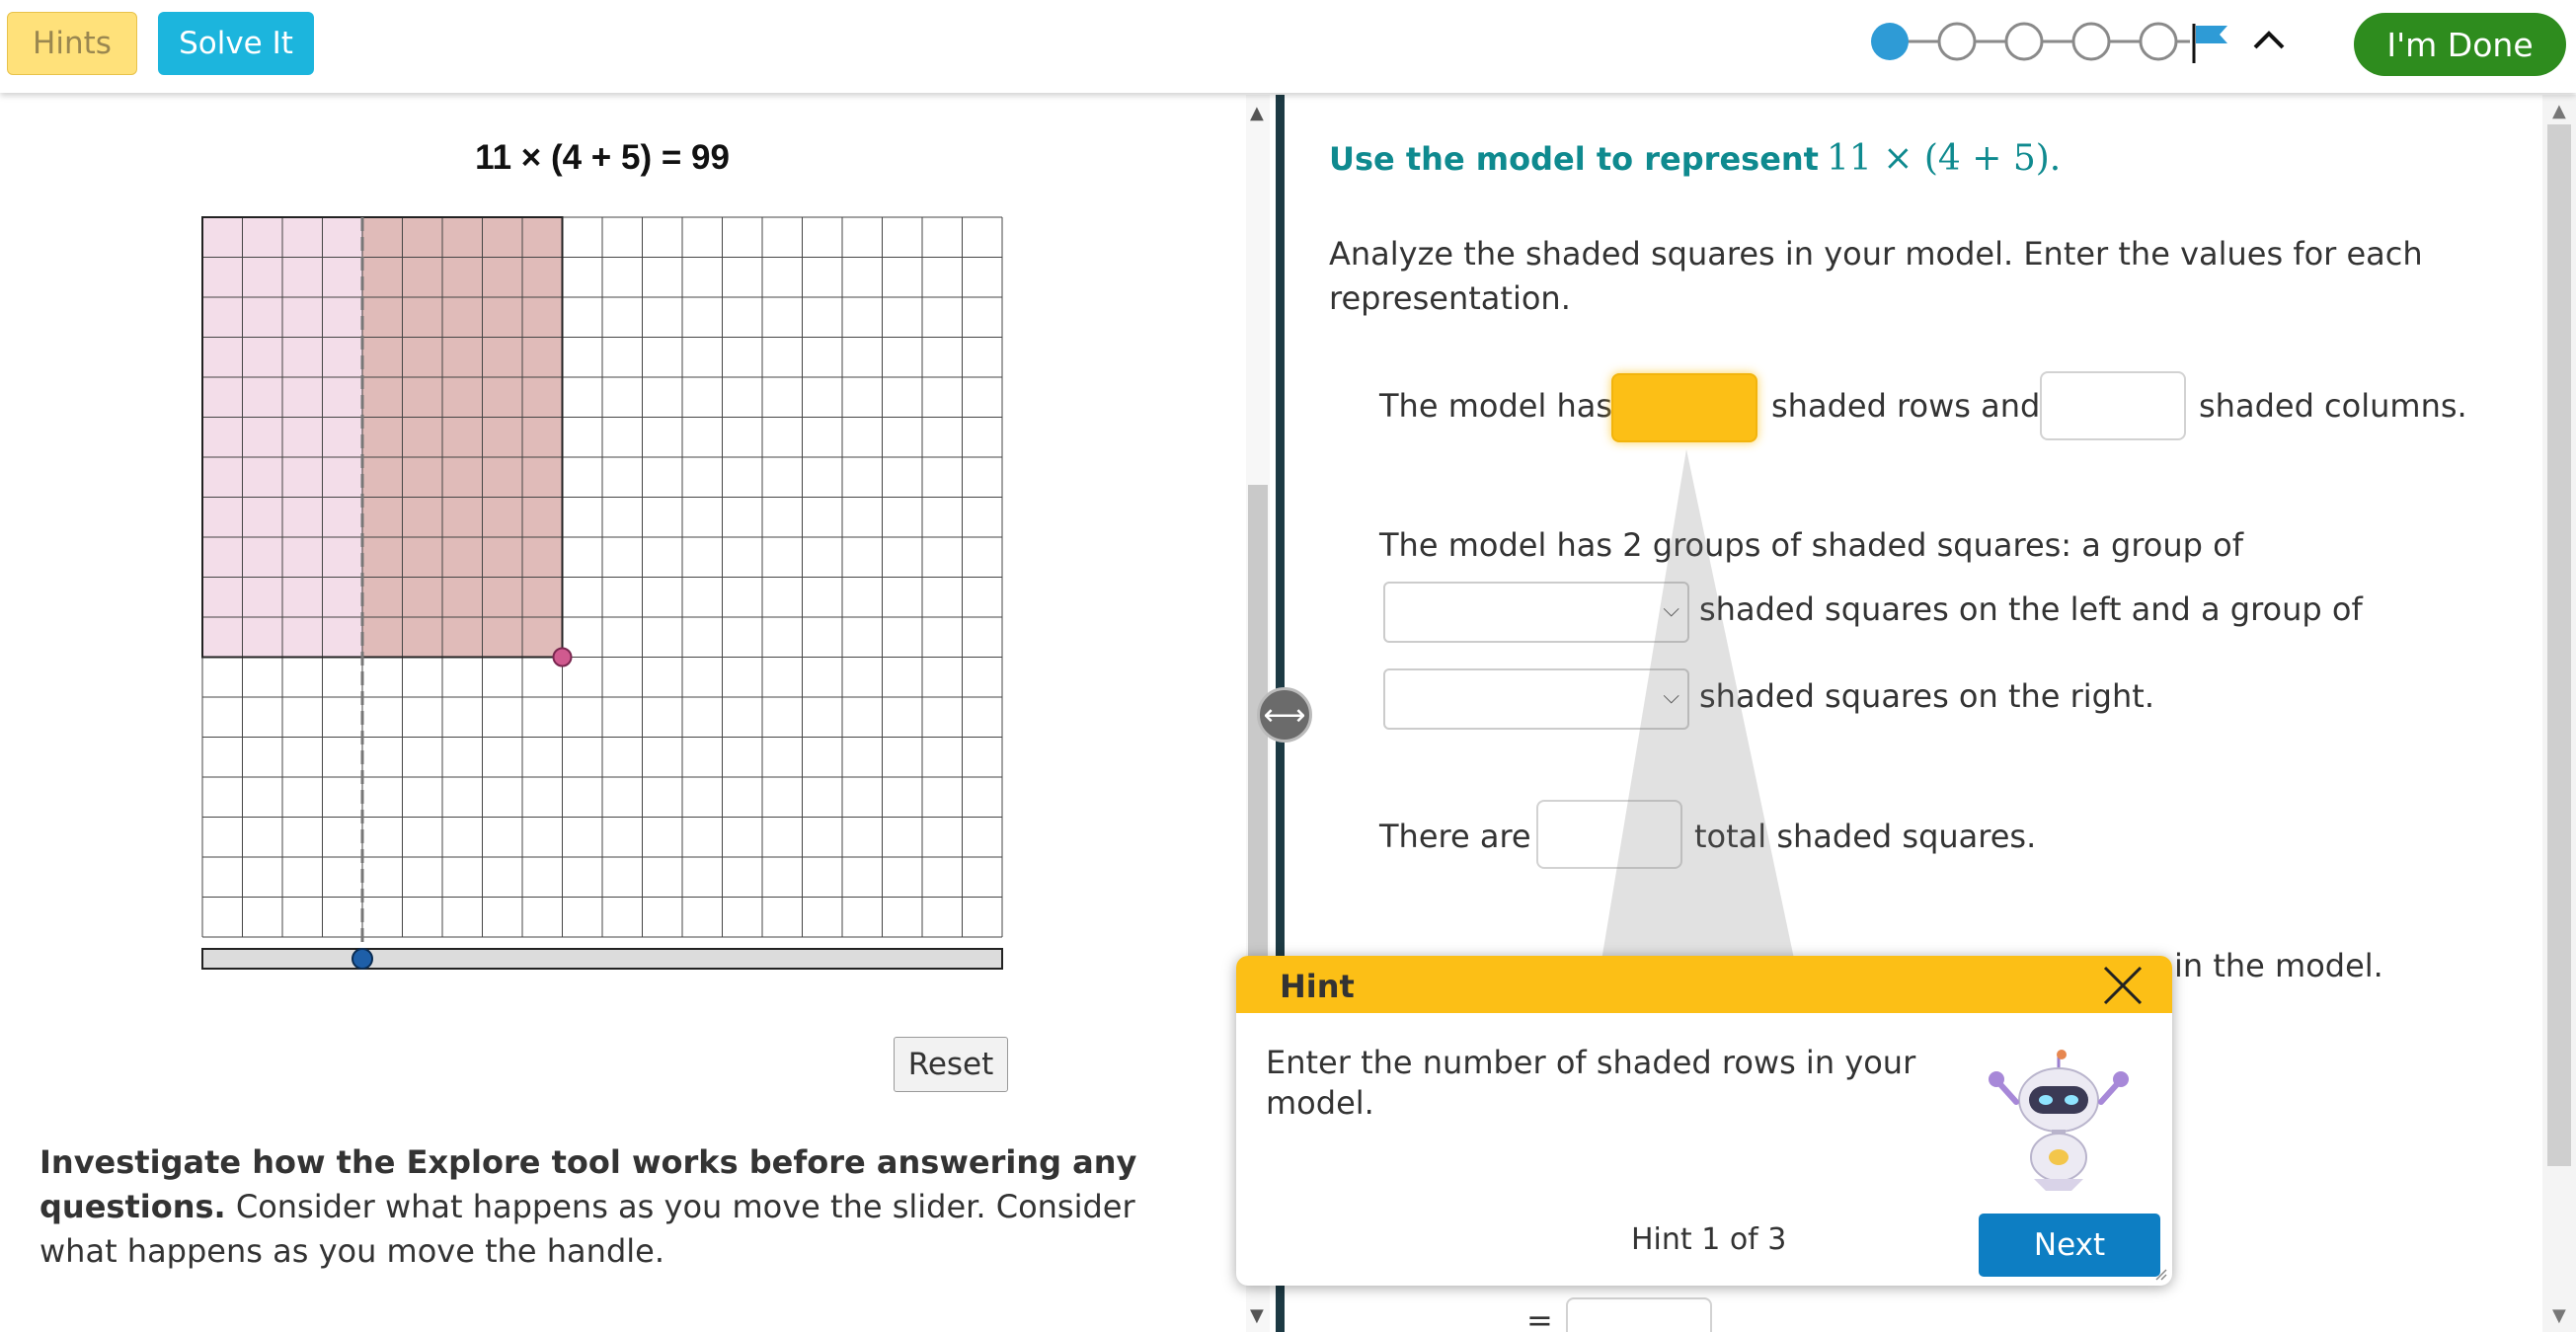 The image size is (2576, 1332). What do you see at coordinates (2559, 645) in the screenshot?
I see `right-scroll-thumb` at bounding box center [2559, 645].